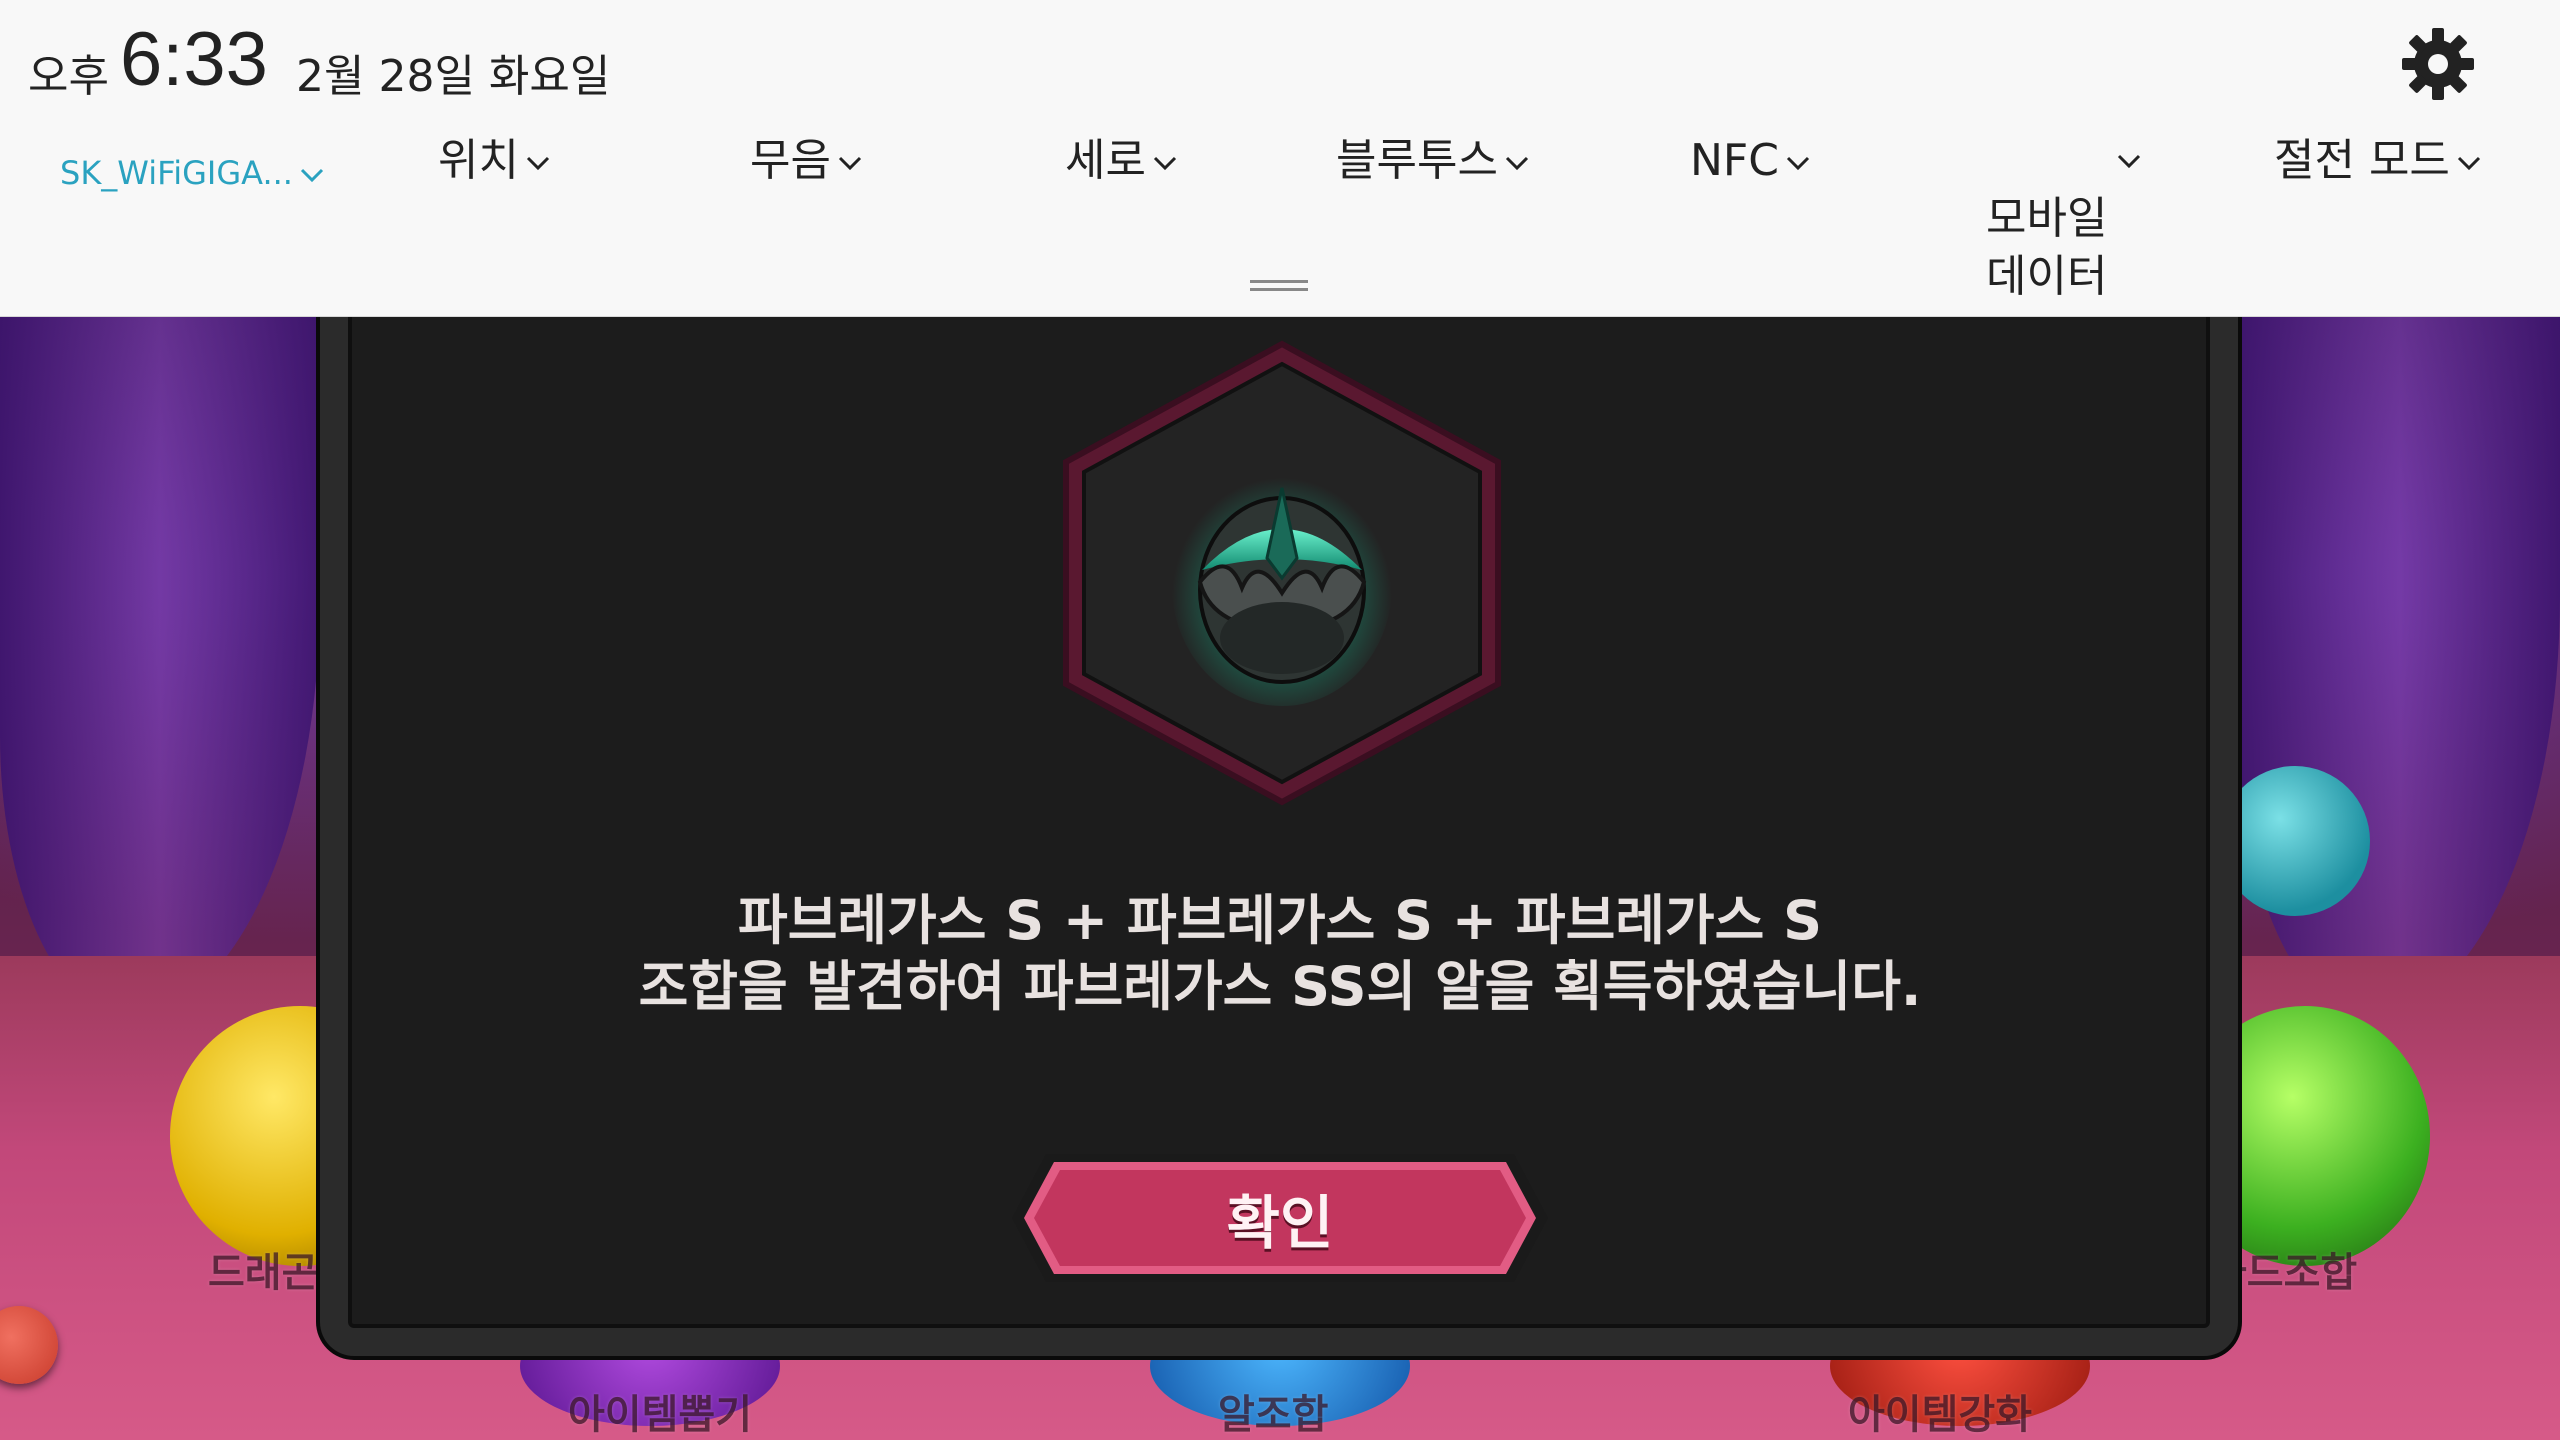  I want to click on message-line-1: 파브레가스 S + 파브레가스 S + 파브레가스 S, so click(1280, 920).